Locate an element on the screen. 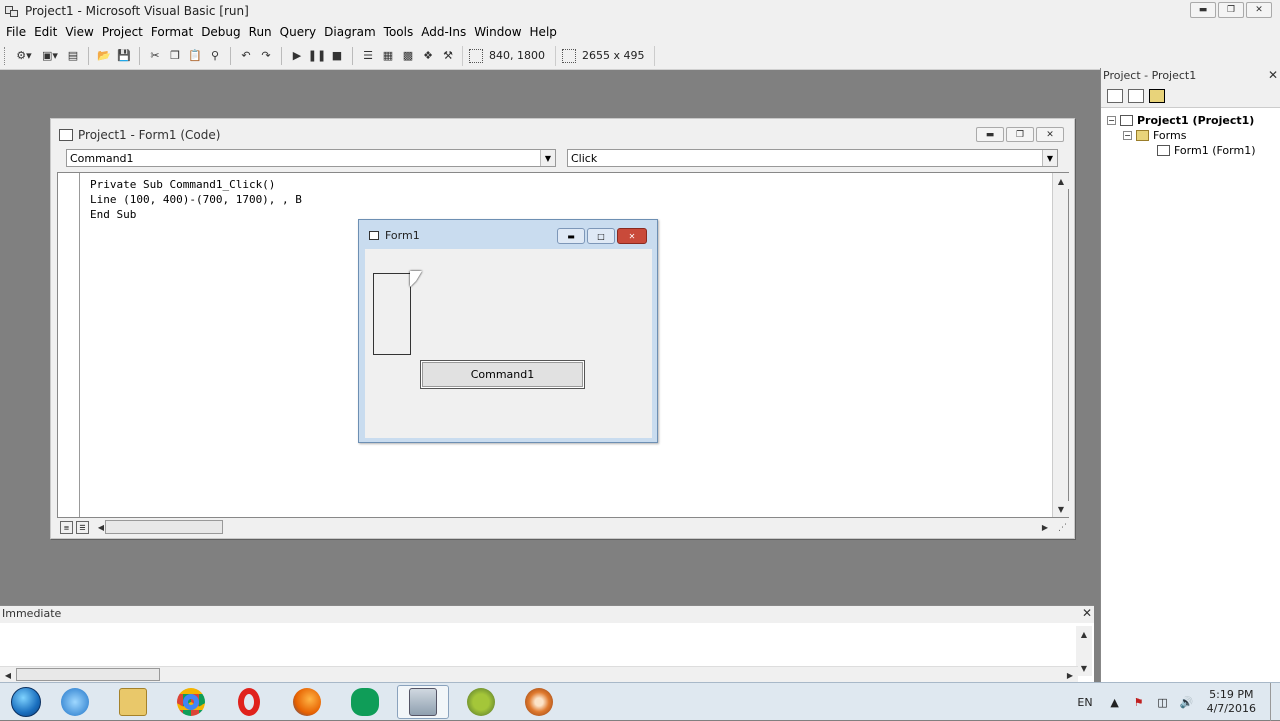 The width and height of the screenshot is (1280, 721). taskbar-firefox is located at coordinates (307, 702).